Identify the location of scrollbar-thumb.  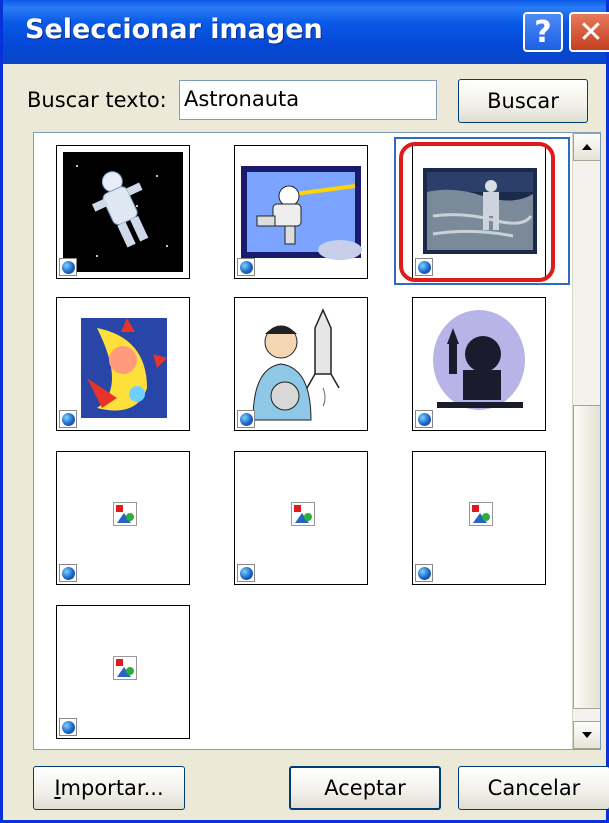
(586, 557).